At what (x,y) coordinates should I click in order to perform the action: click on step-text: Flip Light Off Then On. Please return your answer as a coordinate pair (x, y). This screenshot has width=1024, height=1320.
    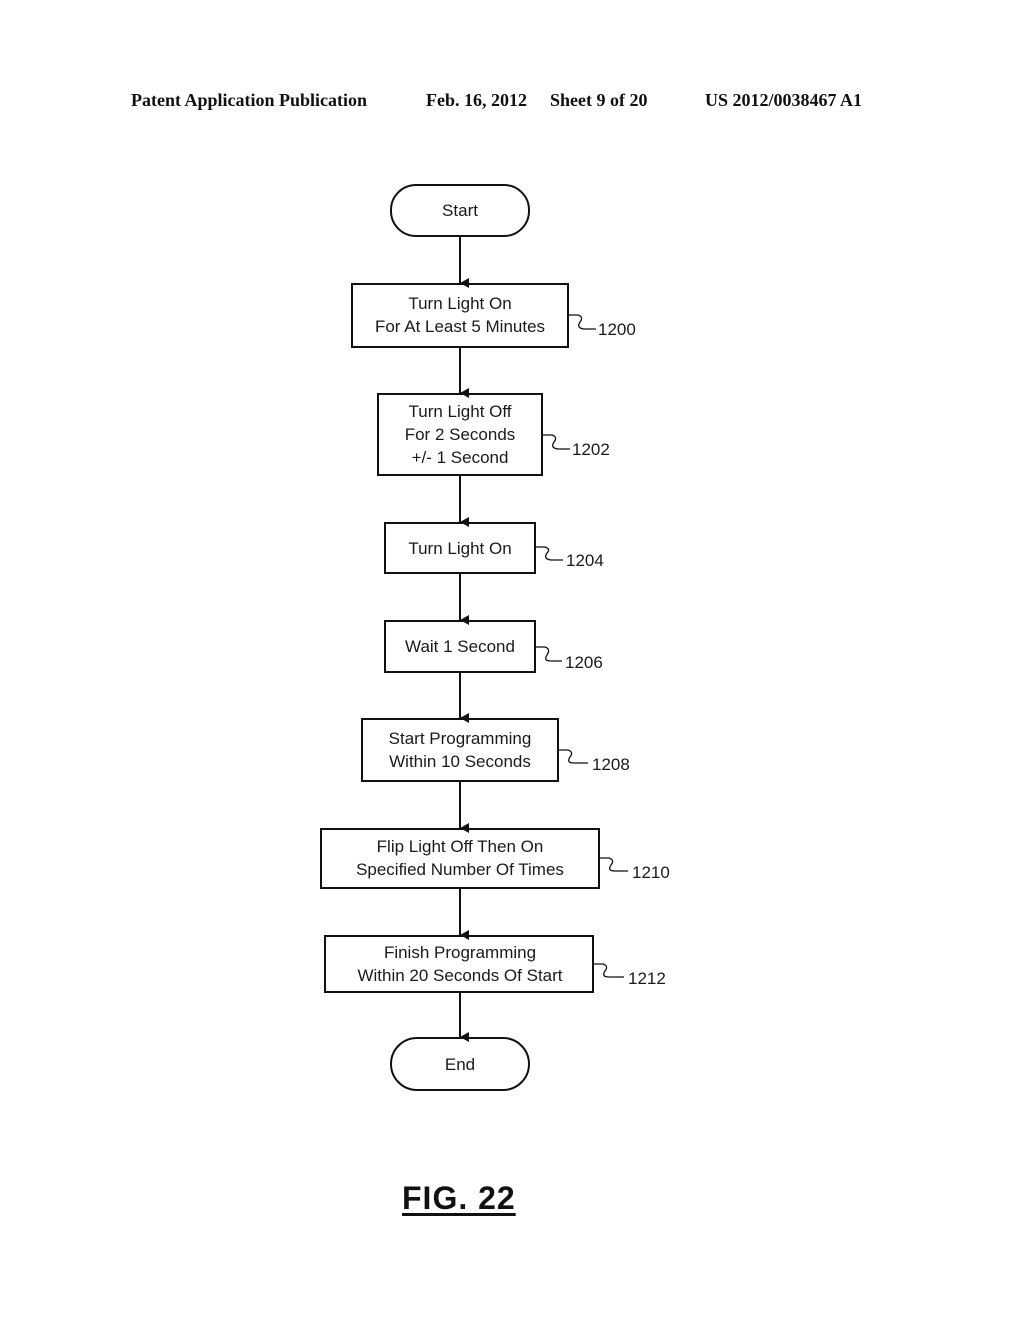
    Looking at the image, I should click on (460, 846).